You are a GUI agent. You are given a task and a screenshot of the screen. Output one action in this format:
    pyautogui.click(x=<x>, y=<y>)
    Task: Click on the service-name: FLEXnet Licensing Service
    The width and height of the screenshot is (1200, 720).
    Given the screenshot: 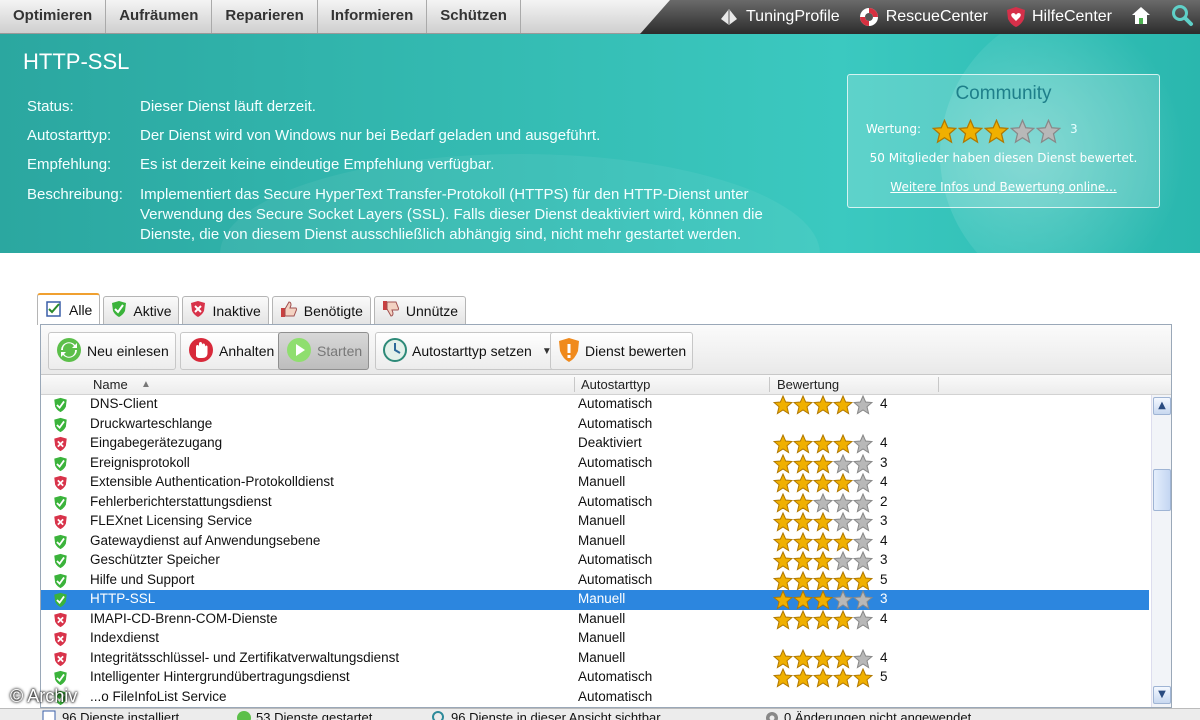 What is the action you would take?
    pyautogui.click(x=171, y=520)
    